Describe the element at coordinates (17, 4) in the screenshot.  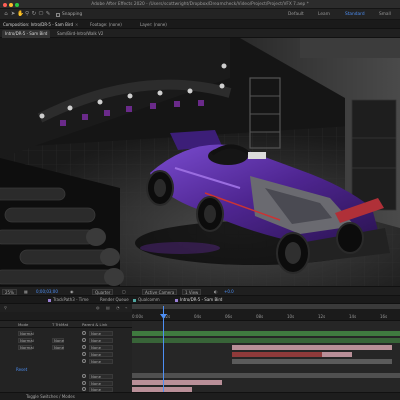
I see `maximize-window-button` at that location.